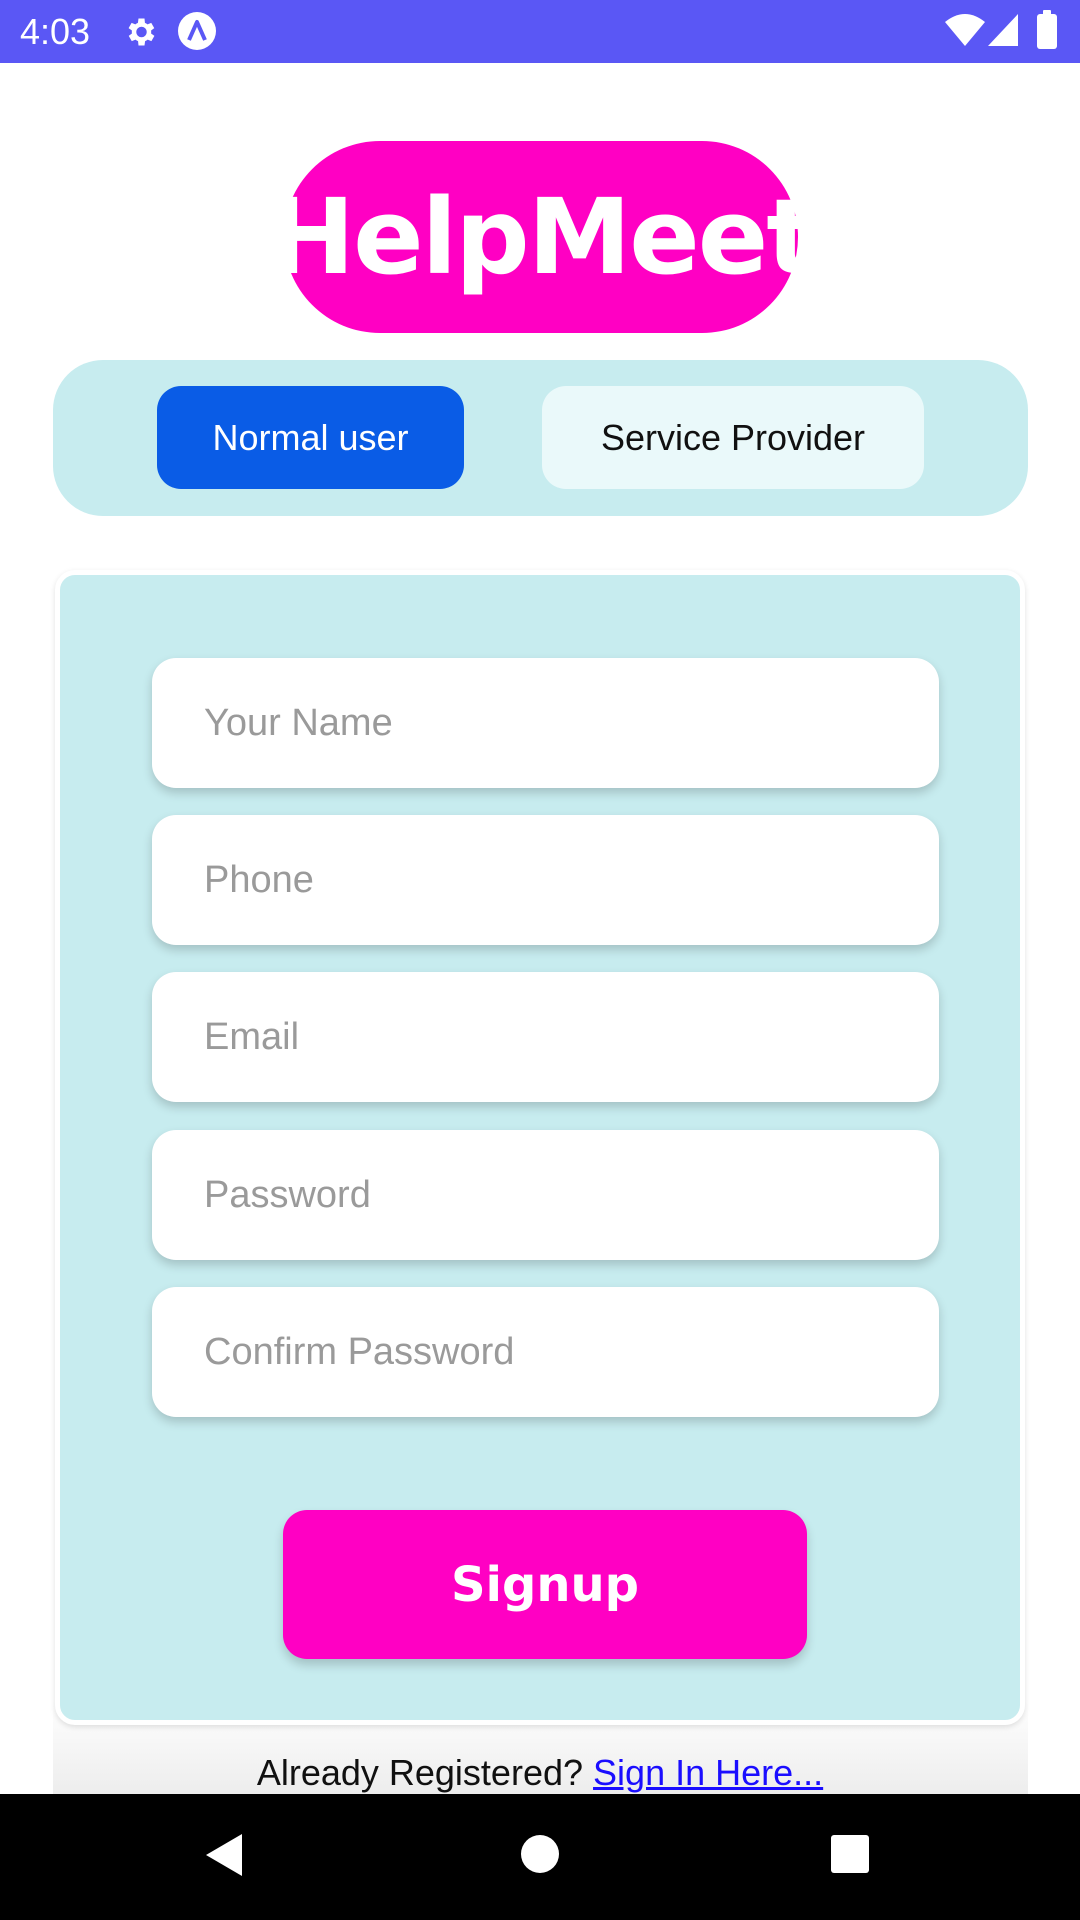 The height and width of the screenshot is (1920, 1080). Describe the element at coordinates (545, 880) in the screenshot. I see `phone-input` at that location.